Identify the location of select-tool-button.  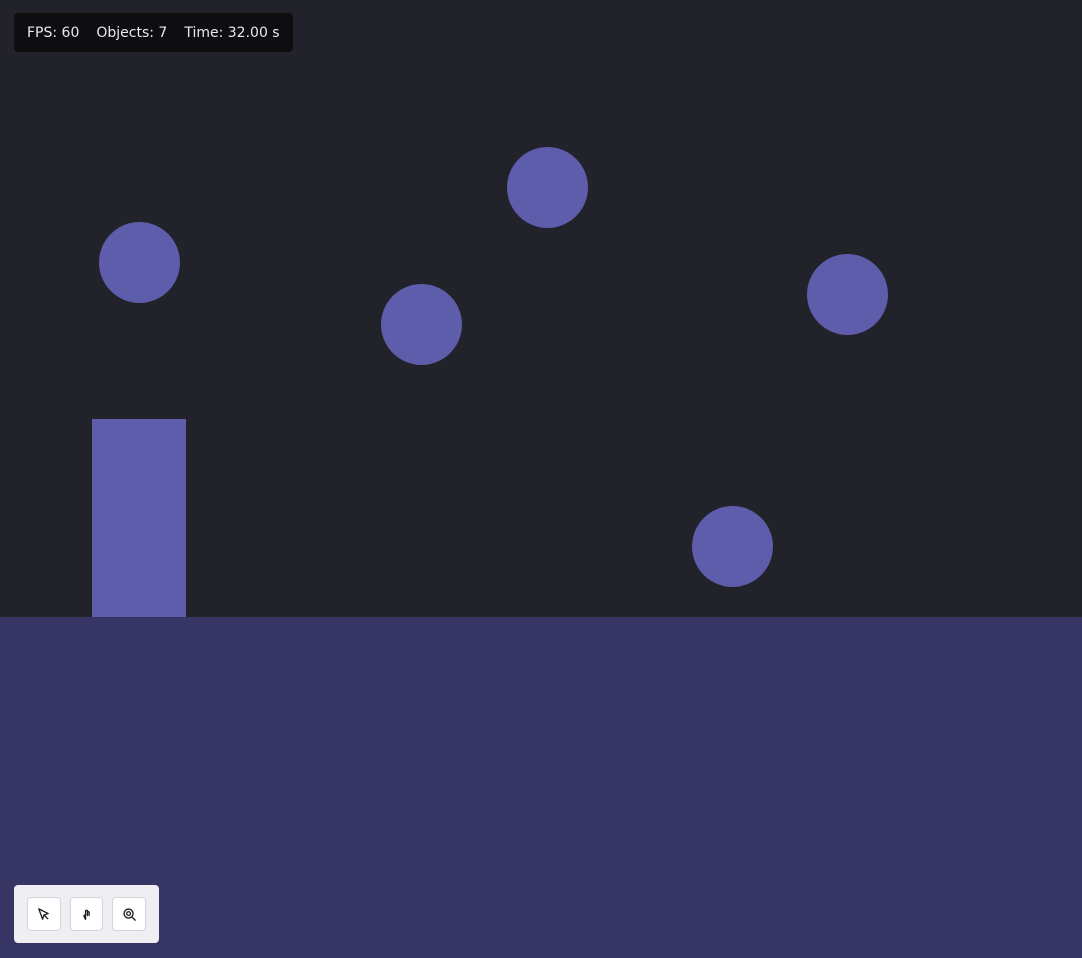
(44, 914).